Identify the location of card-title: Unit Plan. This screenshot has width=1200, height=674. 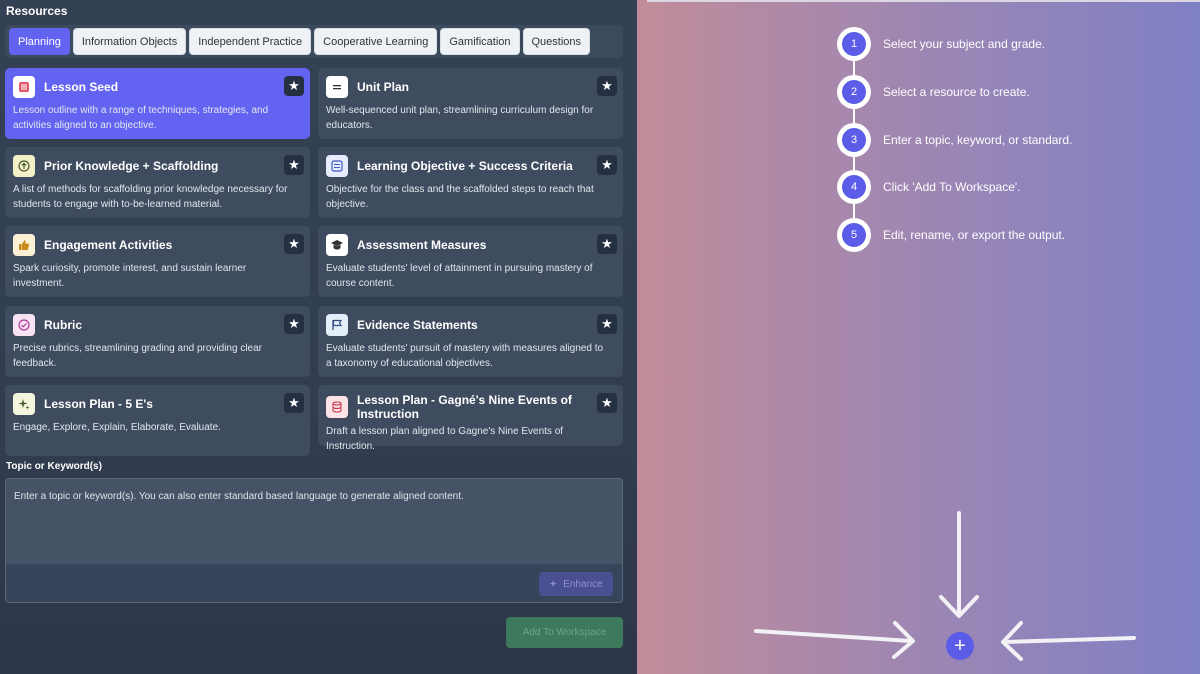
(383, 87).